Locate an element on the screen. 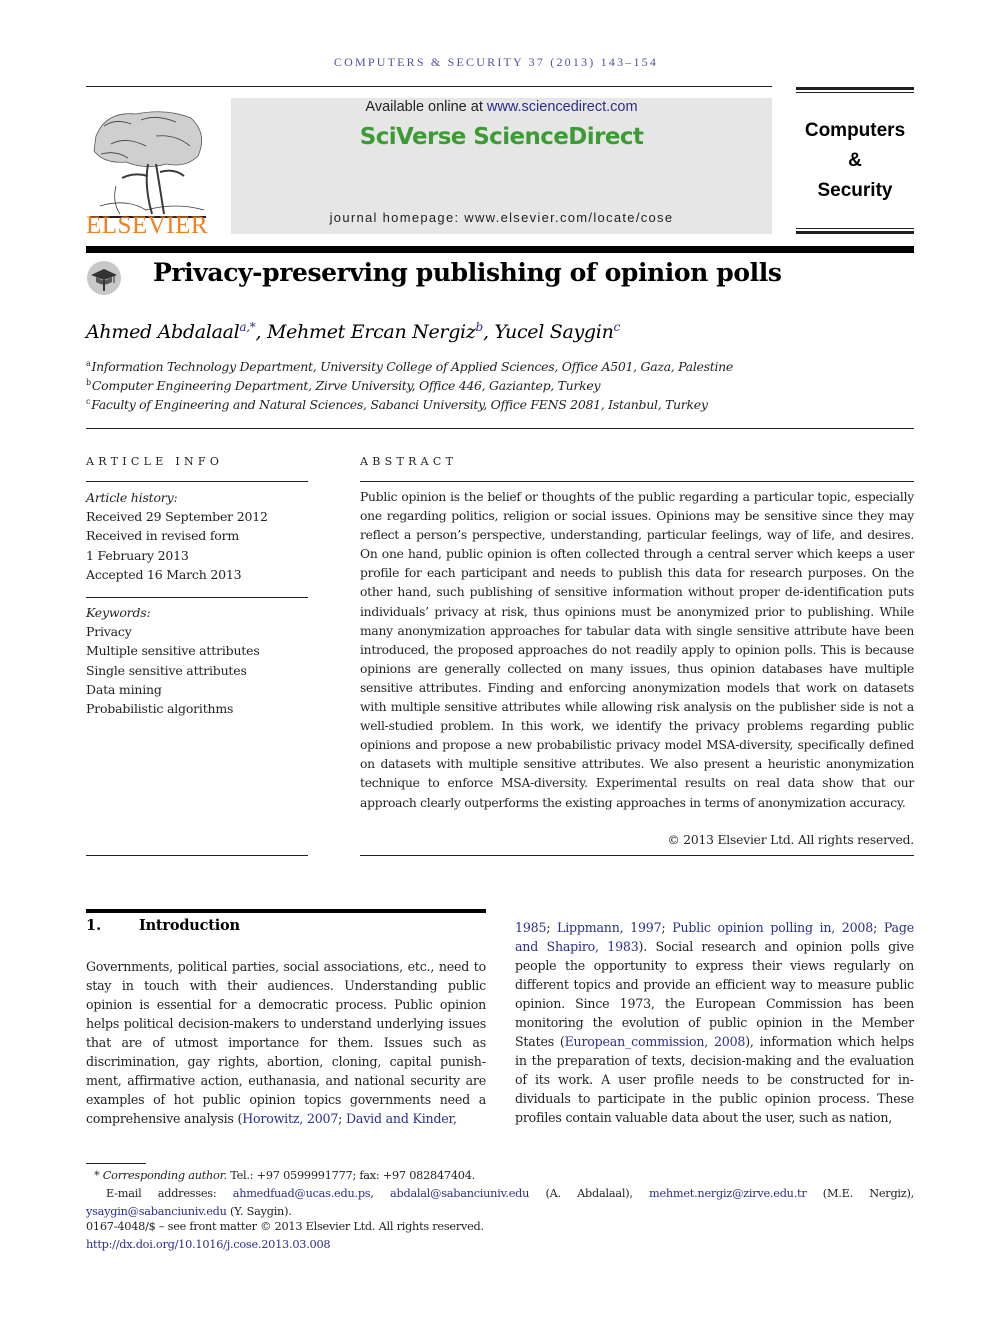  masthead-top-rule is located at coordinates (429, 86).